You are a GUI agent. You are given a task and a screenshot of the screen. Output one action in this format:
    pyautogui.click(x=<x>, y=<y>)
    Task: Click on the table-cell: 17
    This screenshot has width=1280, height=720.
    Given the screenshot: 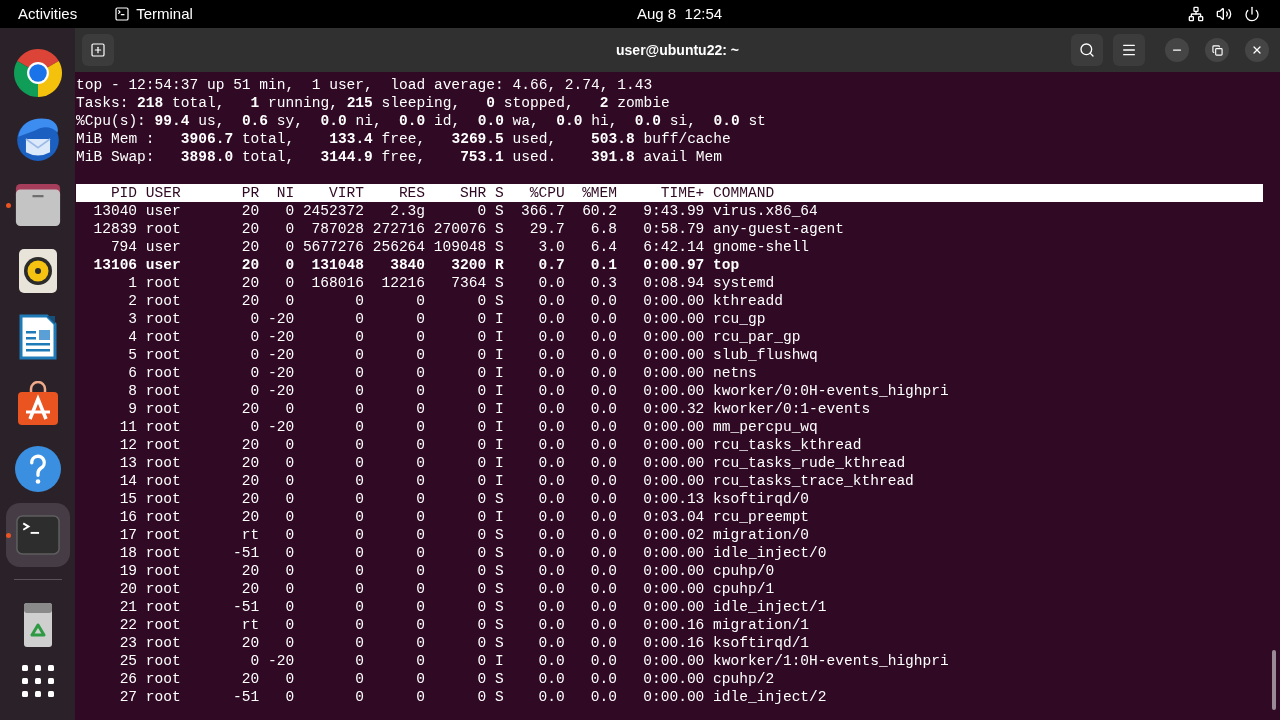 What is the action you would take?
    pyautogui.click(x=128, y=535)
    